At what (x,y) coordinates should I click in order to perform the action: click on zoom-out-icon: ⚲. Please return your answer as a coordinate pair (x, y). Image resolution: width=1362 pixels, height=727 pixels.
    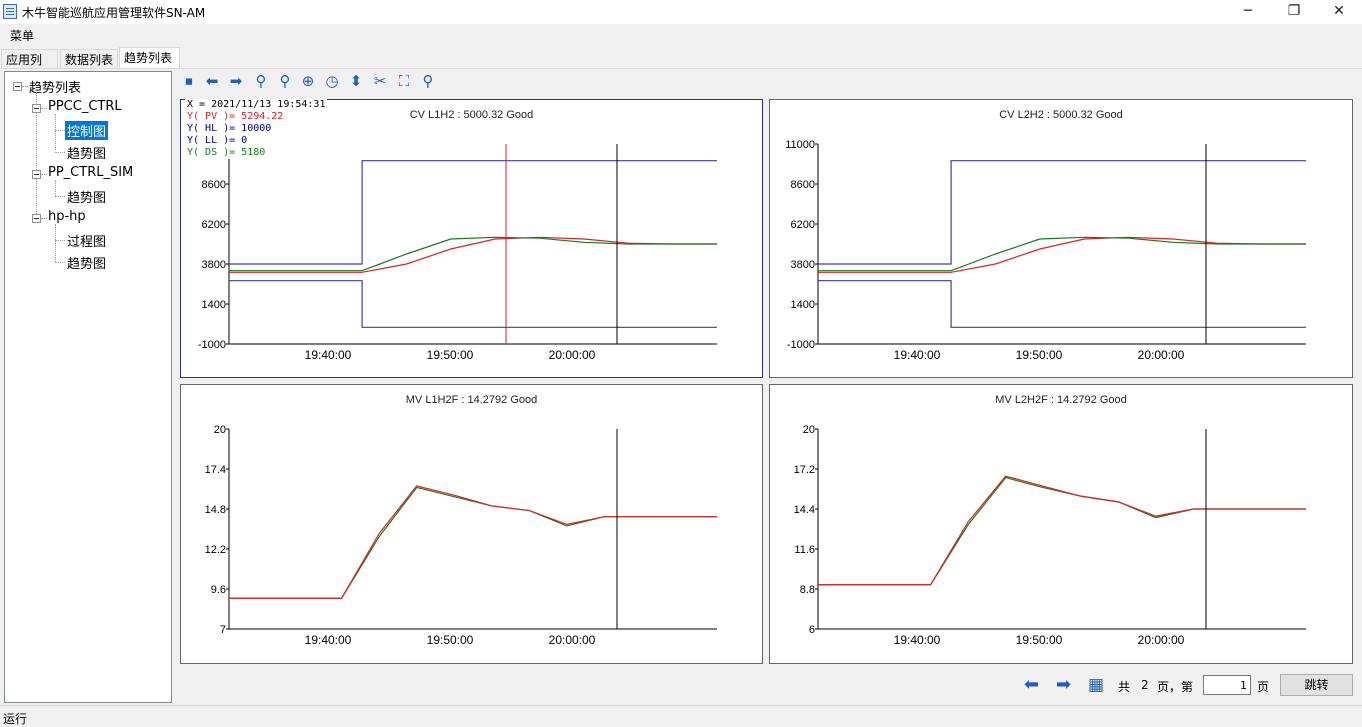
    Looking at the image, I should click on (285, 81).